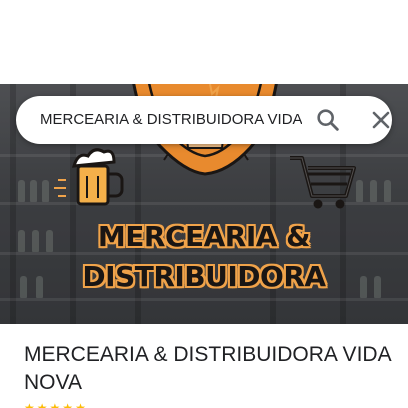  I want to click on search-input: MERCEARIA & DISTRIBUIDORA VIDA NOVA, so click(171, 120).